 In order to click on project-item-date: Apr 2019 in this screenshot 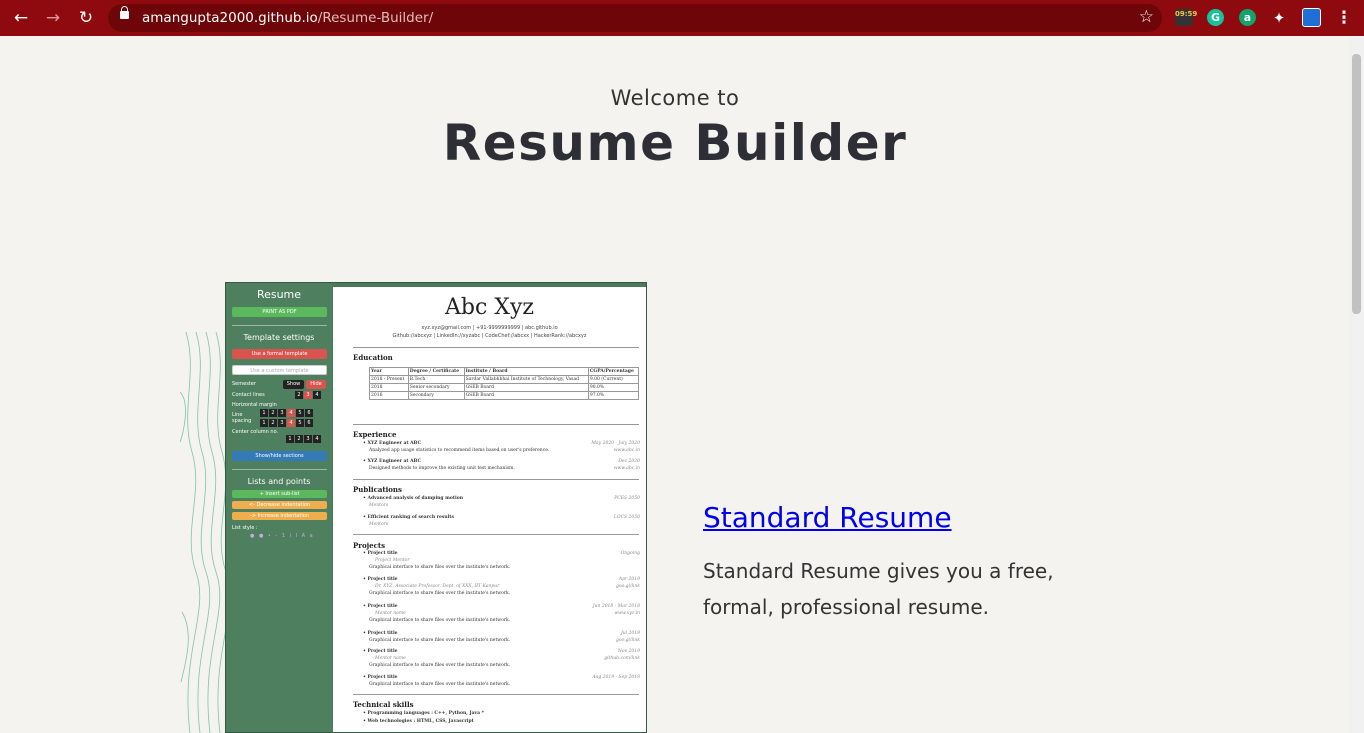, I will do `click(629, 579)`.